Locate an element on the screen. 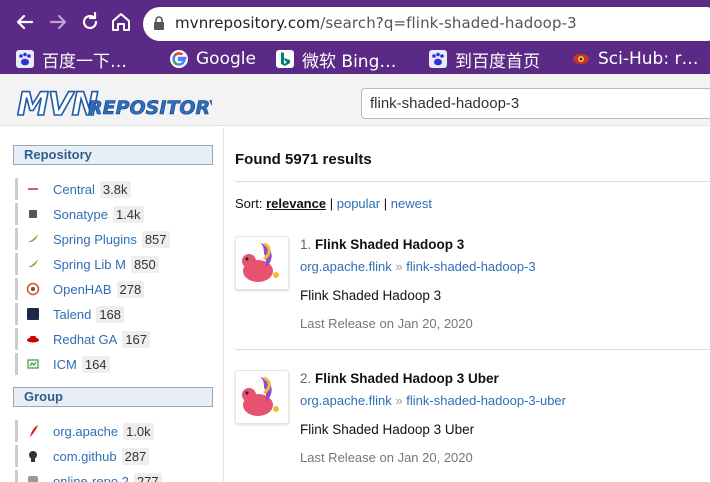 Image resolution: width=710 pixels, height=482 pixels. group-heading: Group is located at coordinates (113, 397).